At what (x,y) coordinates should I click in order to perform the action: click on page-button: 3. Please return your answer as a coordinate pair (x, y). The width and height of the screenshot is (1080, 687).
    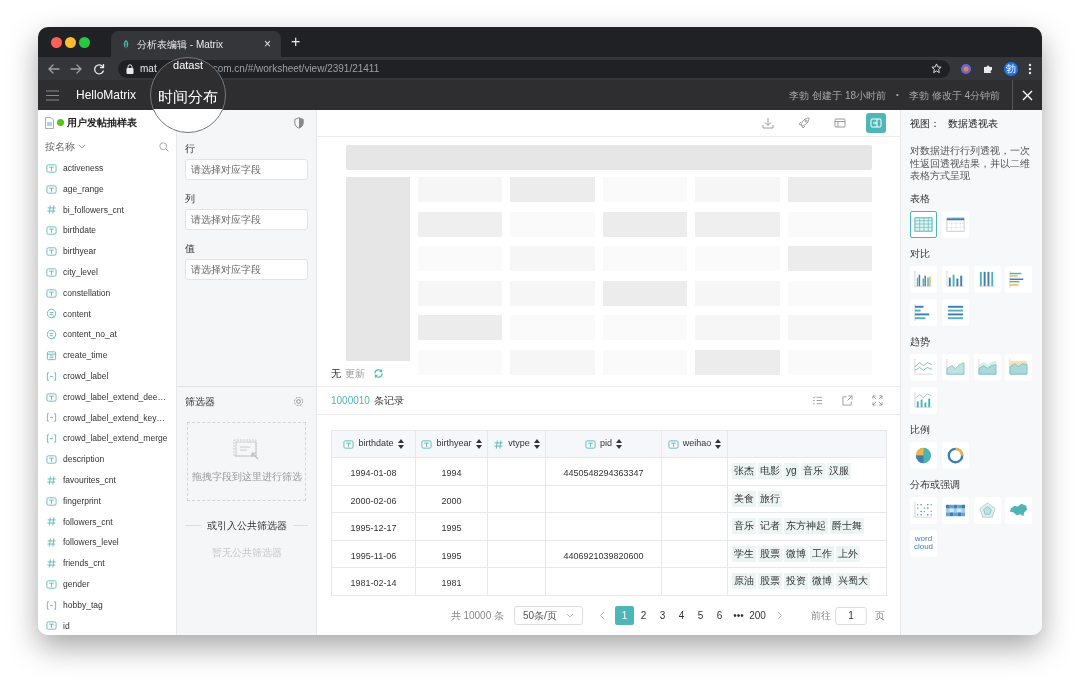
    Looking at the image, I should click on (662, 615).